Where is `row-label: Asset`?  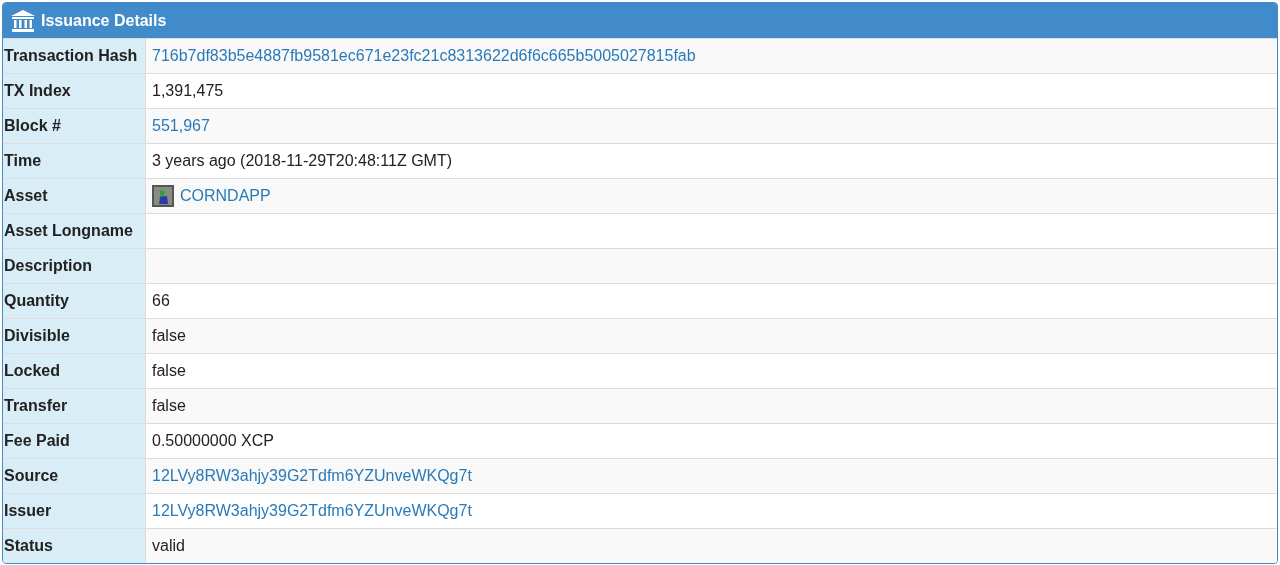
row-label: Asset is located at coordinates (74, 196).